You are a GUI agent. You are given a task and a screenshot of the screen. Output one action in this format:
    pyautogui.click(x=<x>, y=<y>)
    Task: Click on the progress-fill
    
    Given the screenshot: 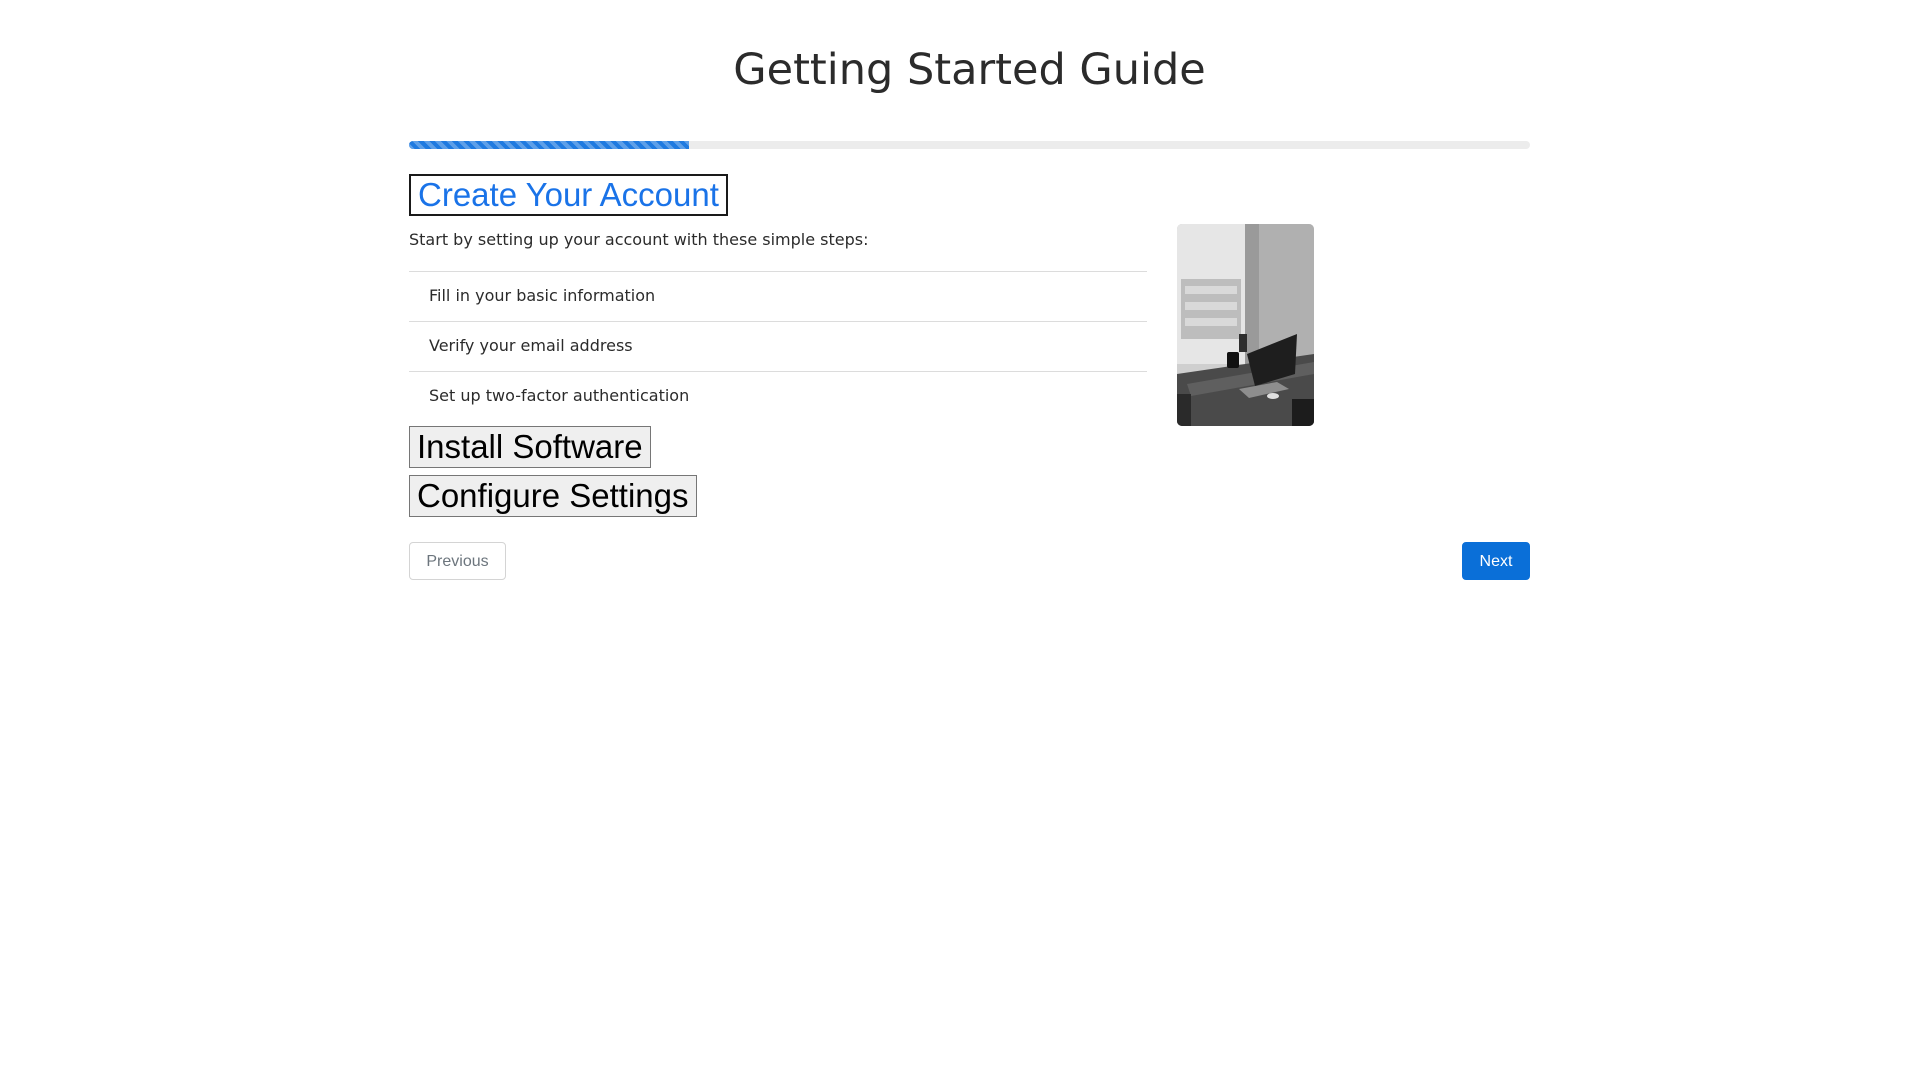 What is the action you would take?
    pyautogui.click(x=549, y=145)
    